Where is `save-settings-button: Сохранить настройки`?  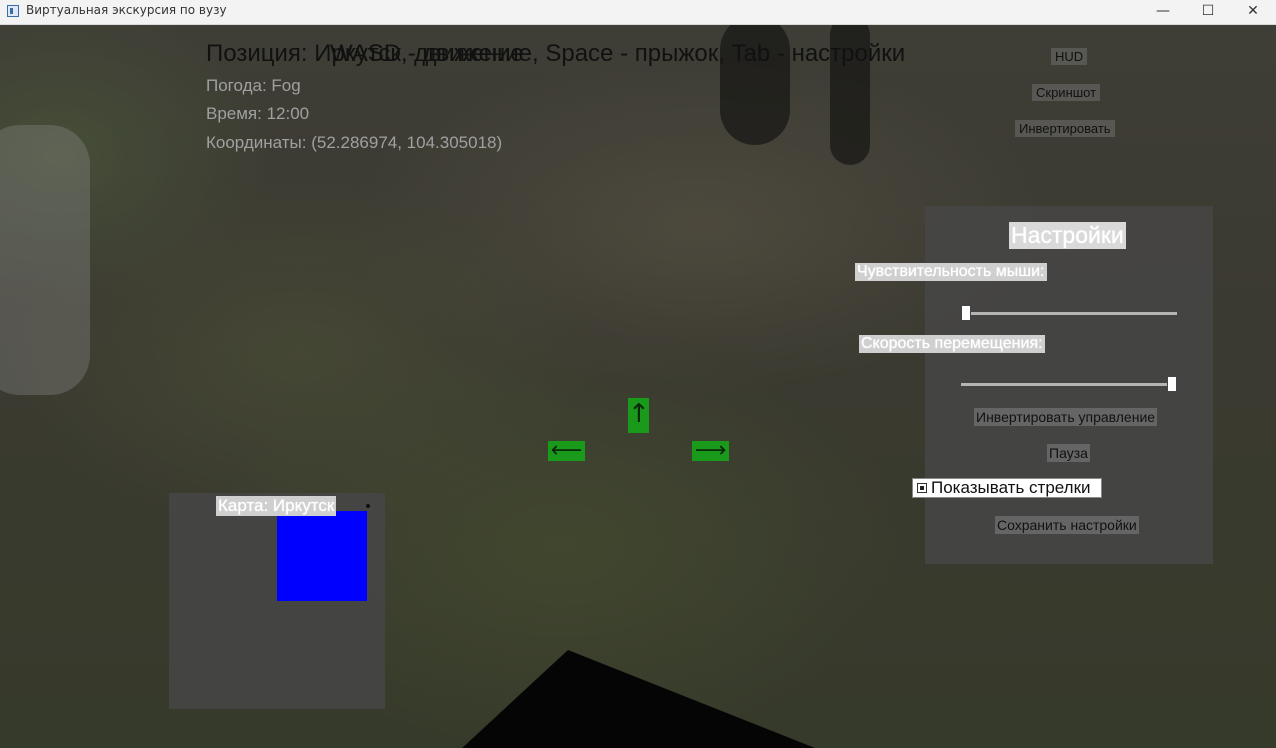 save-settings-button: Сохранить настройки is located at coordinates (1067, 525).